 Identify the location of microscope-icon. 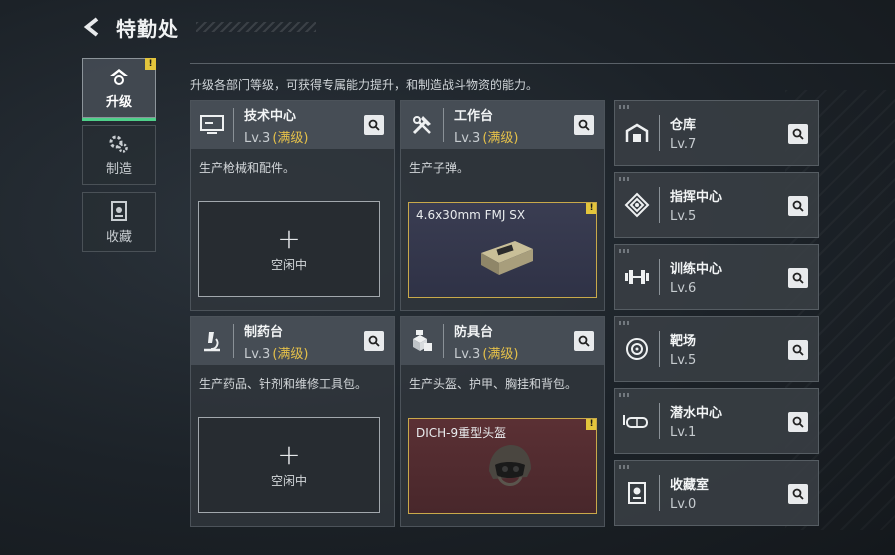
(212, 342).